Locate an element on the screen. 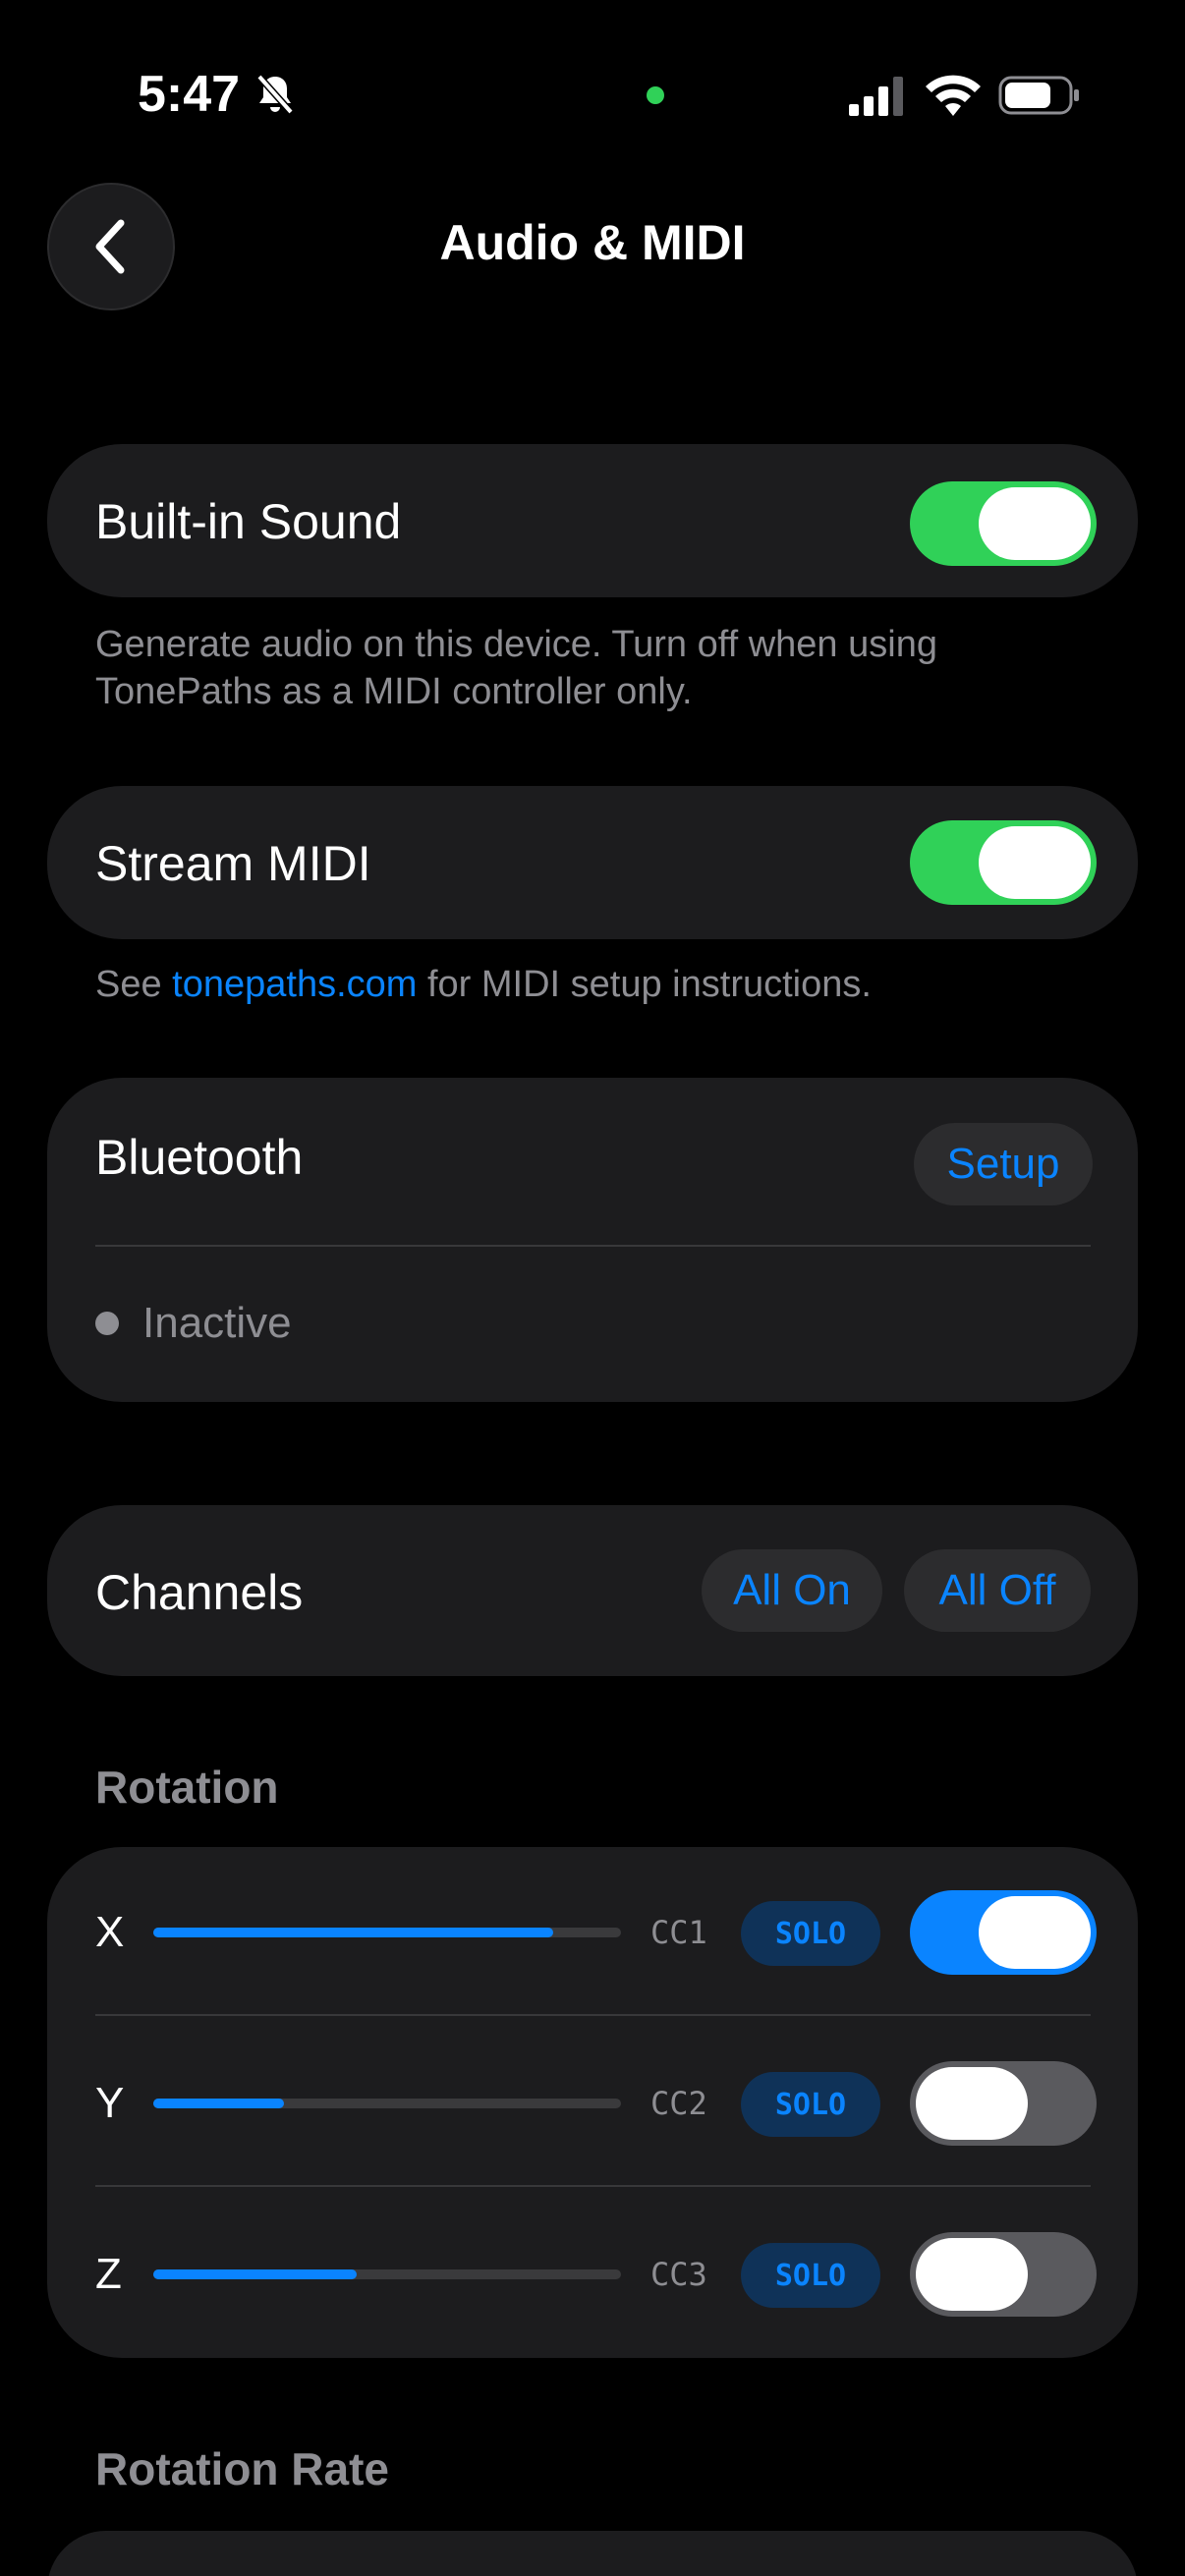 The height and width of the screenshot is (2576, 1185). rotation-y-toggle is located at coordinates (1004, 2103).